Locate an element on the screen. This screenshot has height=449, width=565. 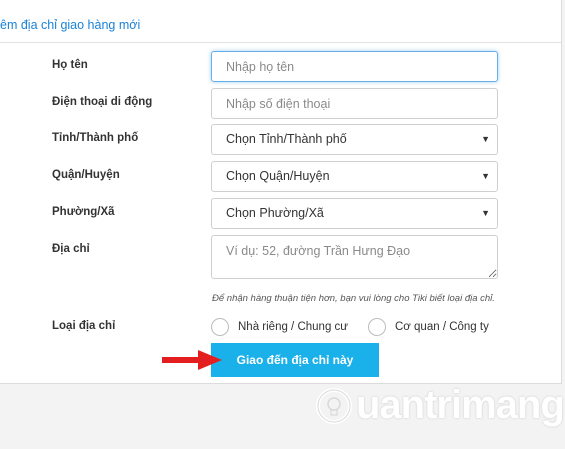
province-label: Tỉnh/Thành phố is located at coordinates (95, 138).